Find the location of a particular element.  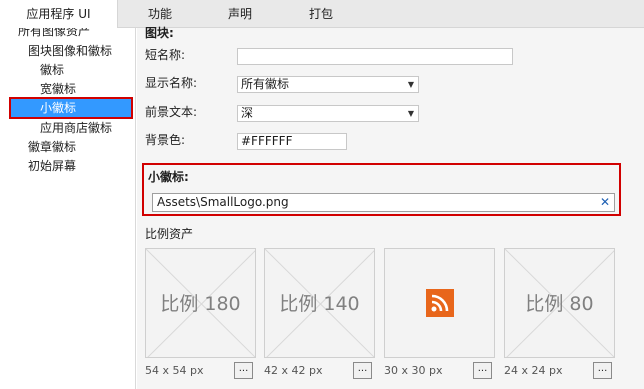

tab-packaging: 打包 is located at coordinates (321, 14).